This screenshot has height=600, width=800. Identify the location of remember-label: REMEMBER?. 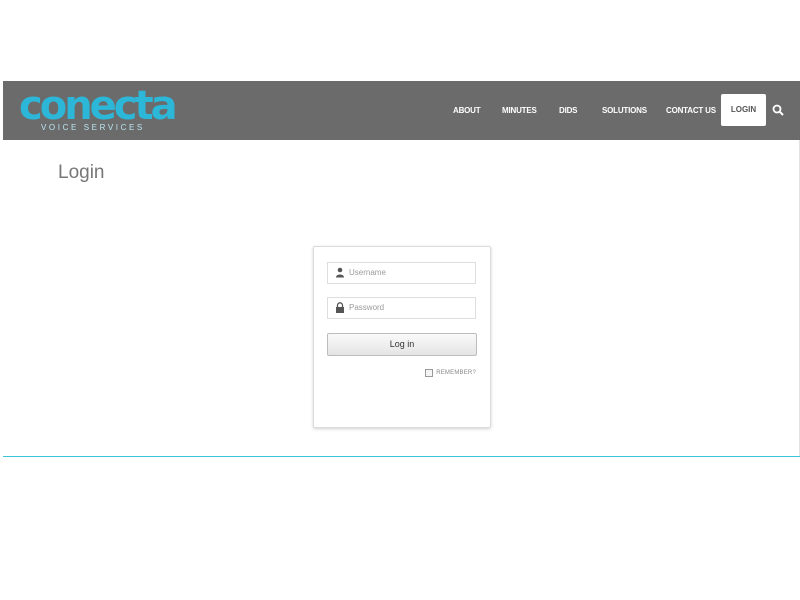
(456, 373).